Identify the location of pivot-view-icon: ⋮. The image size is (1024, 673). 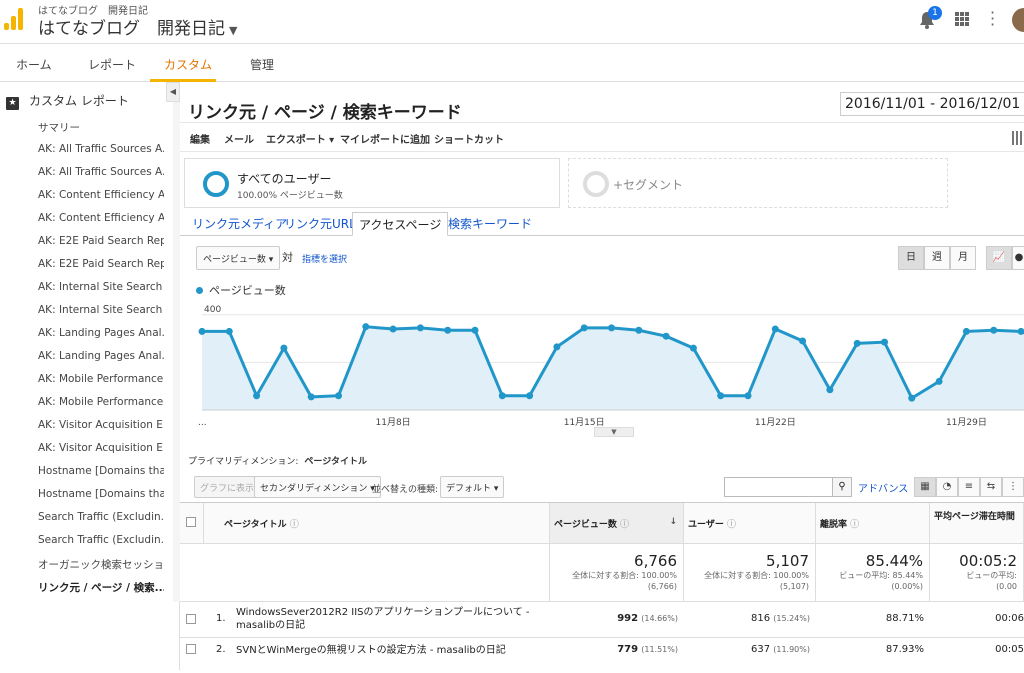
(1013, 487).